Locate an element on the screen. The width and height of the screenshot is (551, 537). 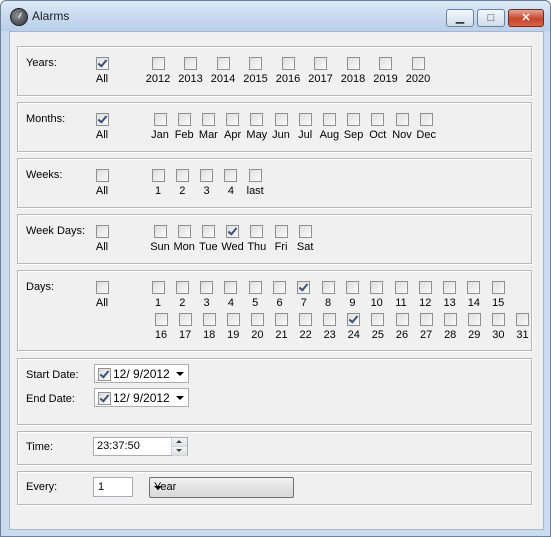
days-checkbox-7-box is located at coordinates (304, 287).